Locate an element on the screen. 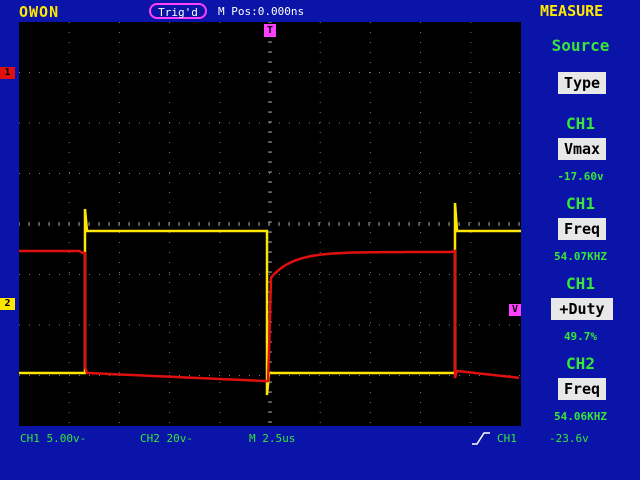 This screenshot has height=480, width=640. bottom-status-bar is located at coordinates (320, 453).